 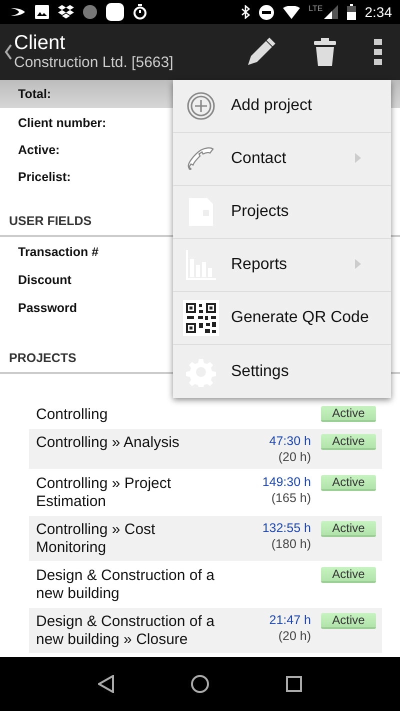 What do you see at coordinates (291, 544) in the screenshot?
I see `hours-budget: (180 h)` at bounding box center [291, 544].